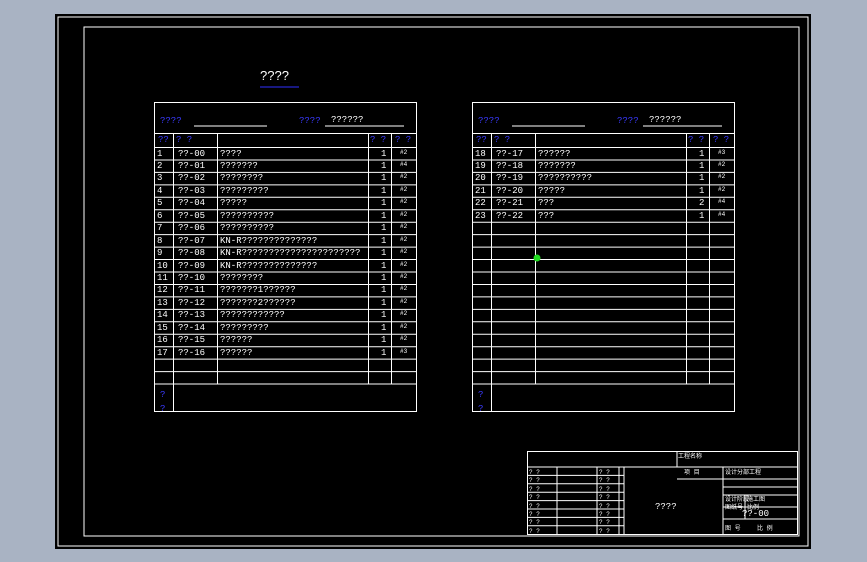 The image size is (867, 562). What do you see at coordinates (269, 240) in the screenshot?
I see `row-name: KN-R??????????????` at bounding box center [269, 240].